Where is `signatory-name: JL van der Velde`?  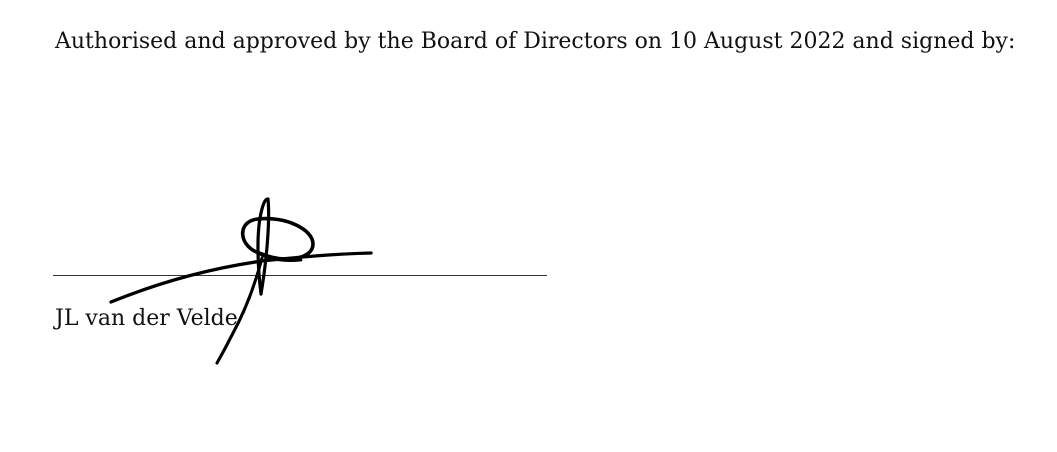 signatory-name: JL van der Velde is located at coordinates (146, 318).